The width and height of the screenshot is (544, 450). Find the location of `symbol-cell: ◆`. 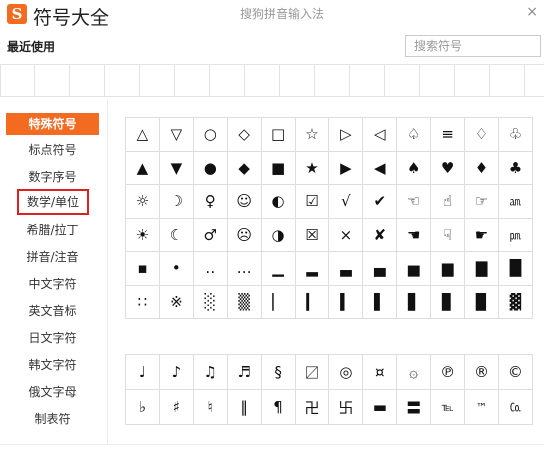

symbol-cell: ◆ is located at coordinates (244, 168).